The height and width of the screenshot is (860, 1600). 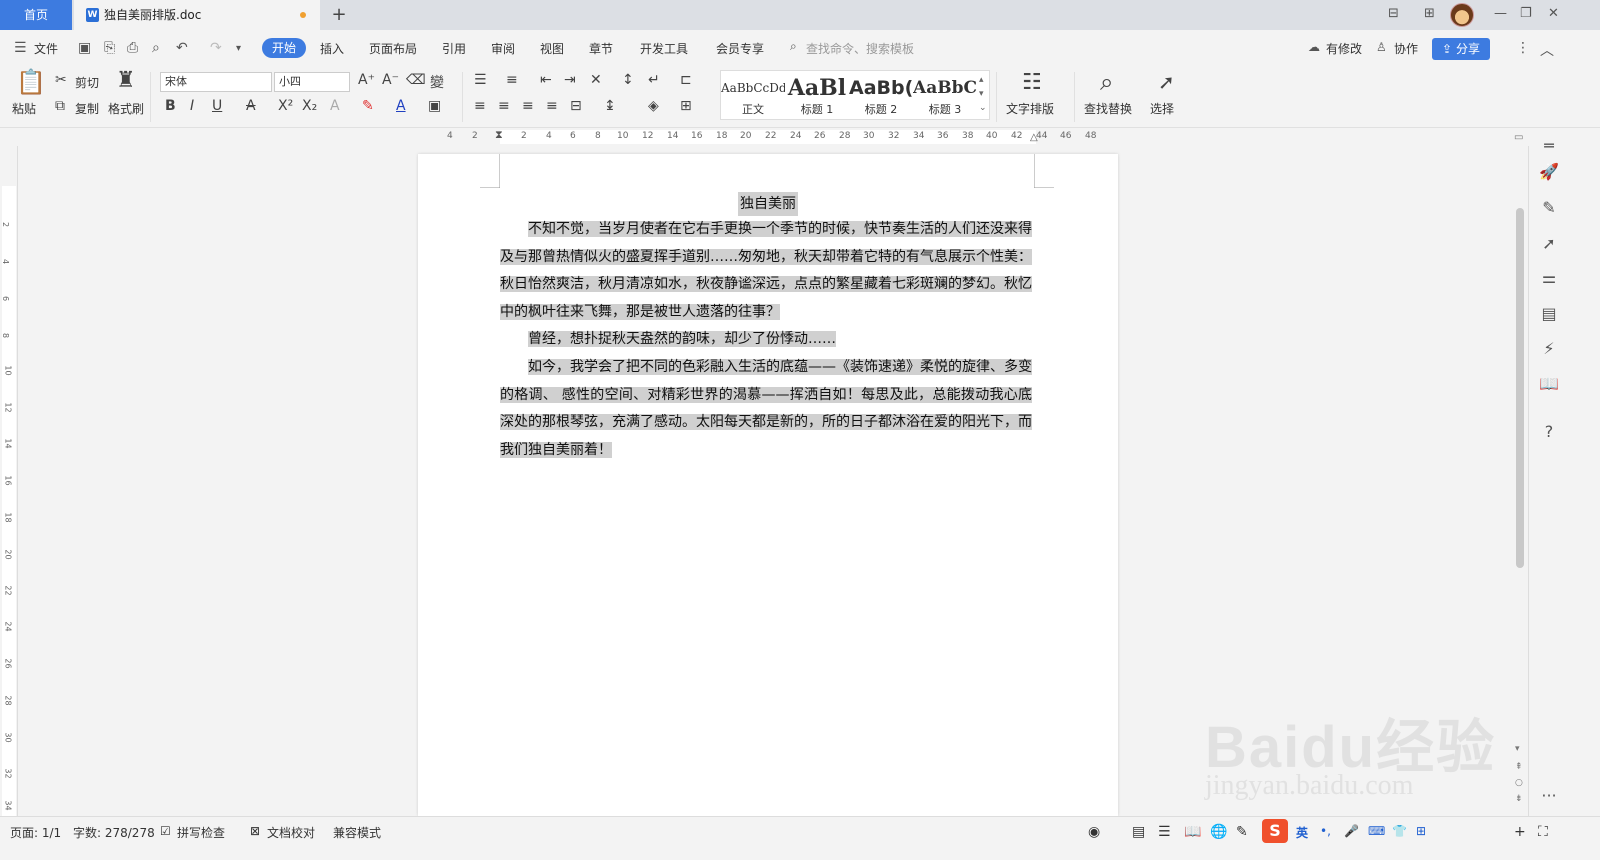 I want to click on scroll-thumb, so click(x=1520, y=388).